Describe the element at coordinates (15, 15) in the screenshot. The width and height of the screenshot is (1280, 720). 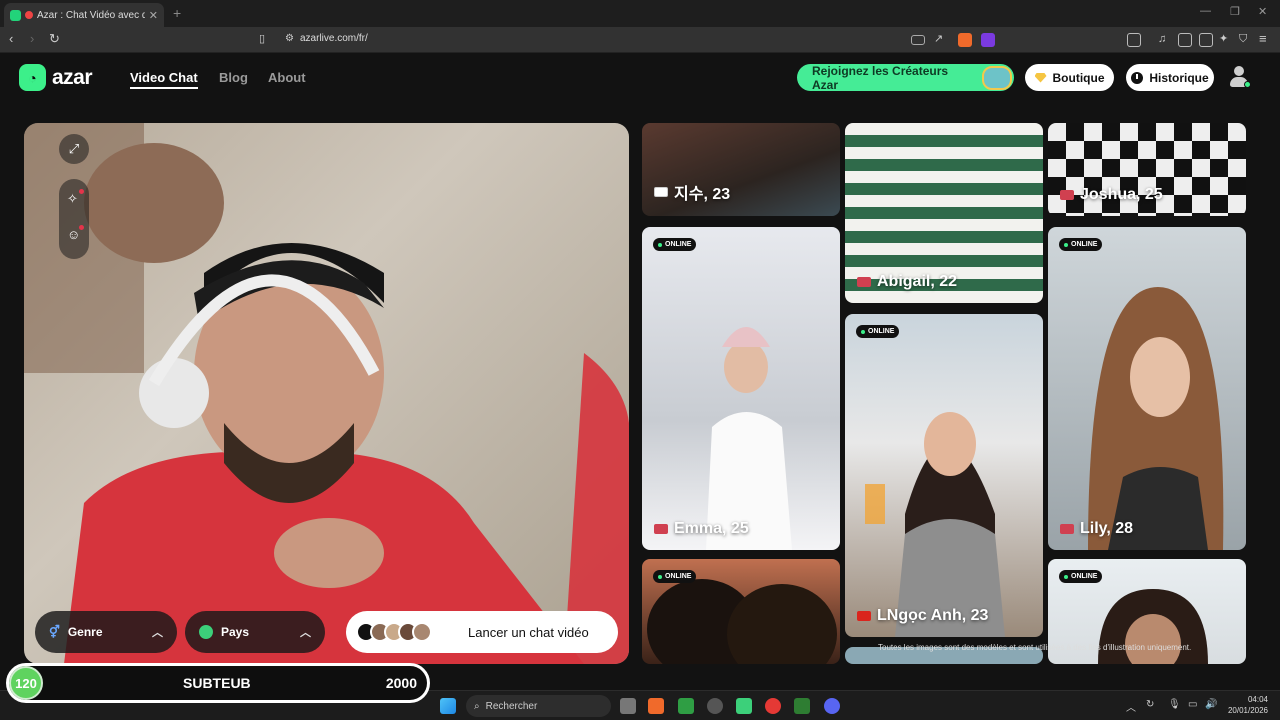
I see `azar-favicon-icon` at that location.